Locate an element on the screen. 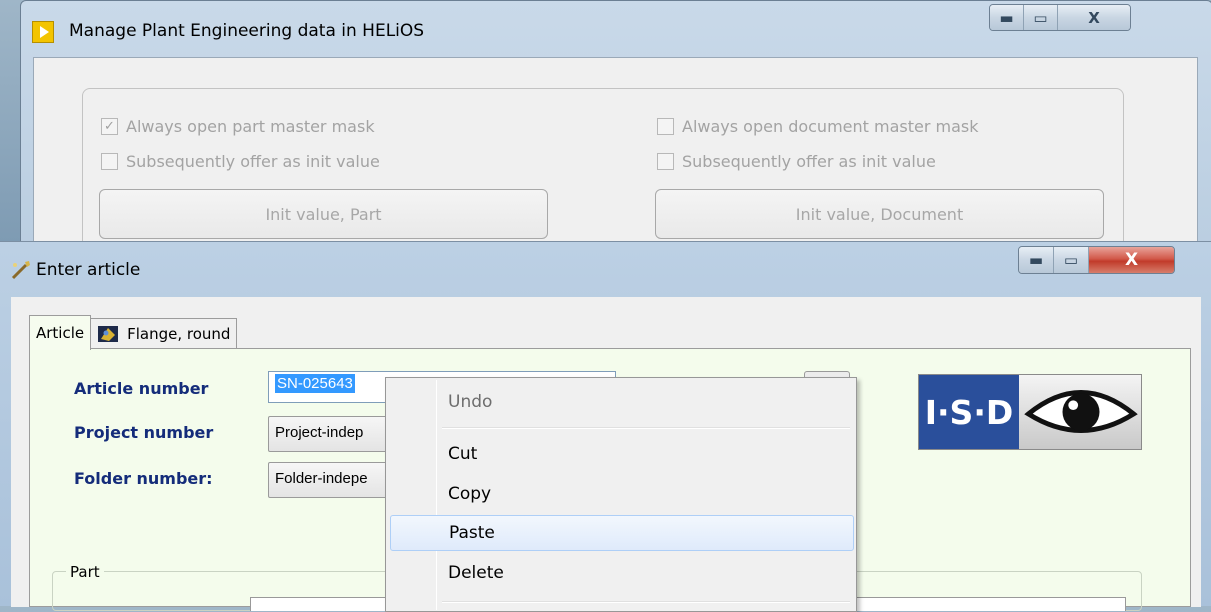 The width and height of the screenshot is (1211, 612). always-open-part-checkbox: ✓ is located at coordinates (109, 126).